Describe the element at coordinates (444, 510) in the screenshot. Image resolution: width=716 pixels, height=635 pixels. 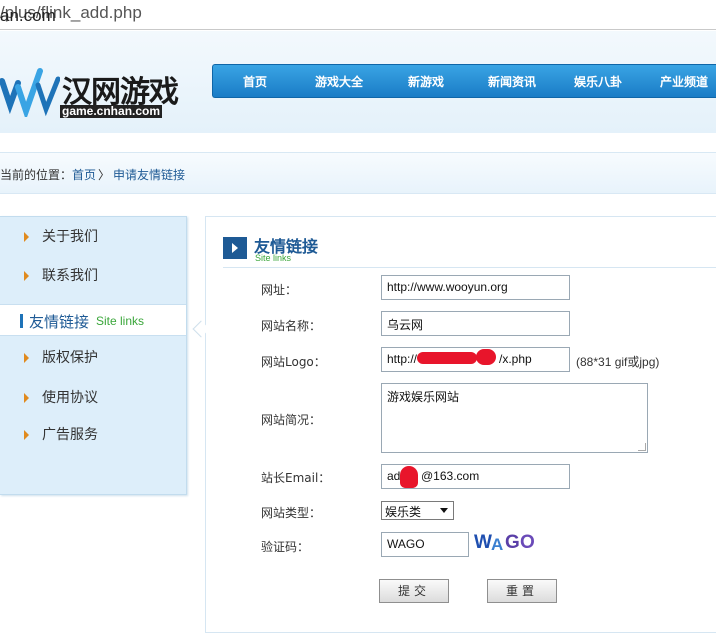
I see `chevron-down-icon` at that location.